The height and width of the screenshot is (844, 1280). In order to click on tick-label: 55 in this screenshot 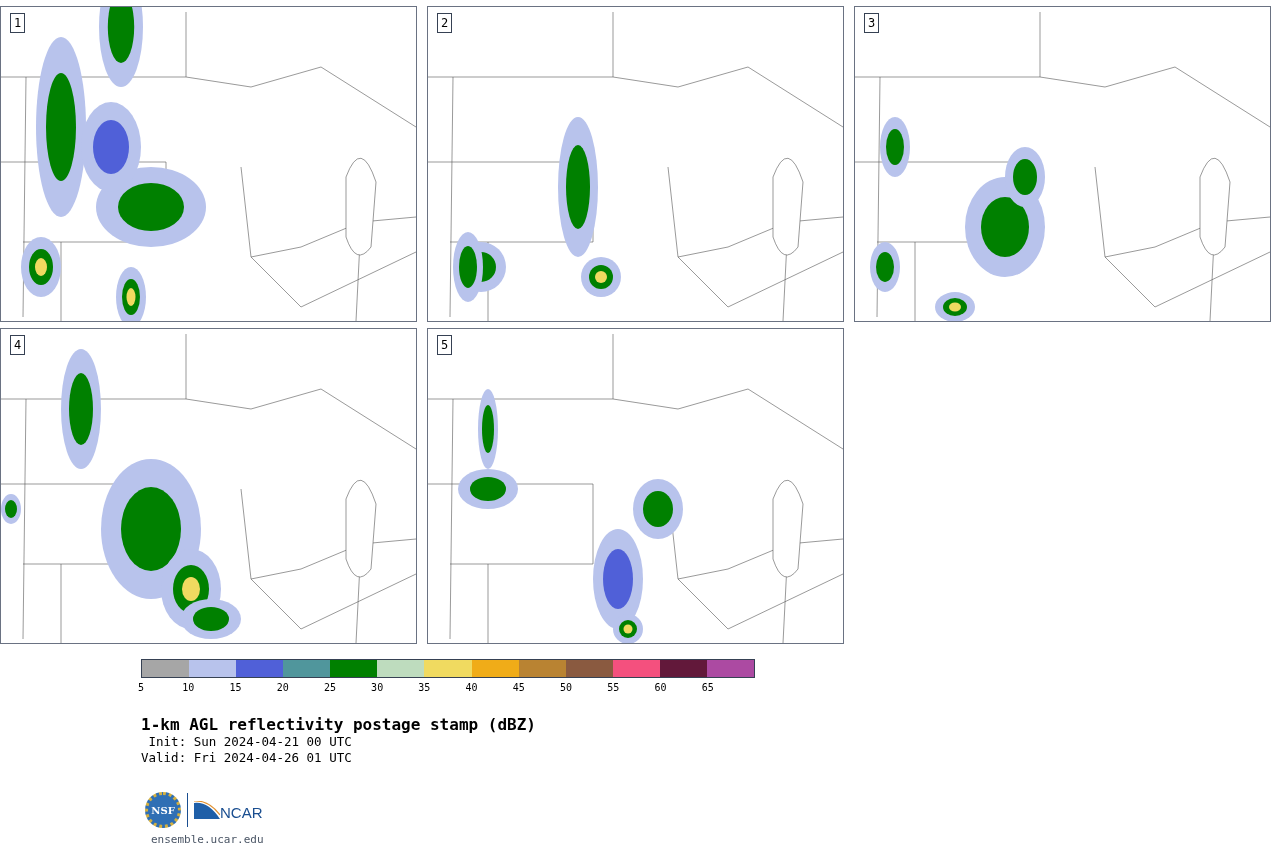, I will do `click(613, 688)`.